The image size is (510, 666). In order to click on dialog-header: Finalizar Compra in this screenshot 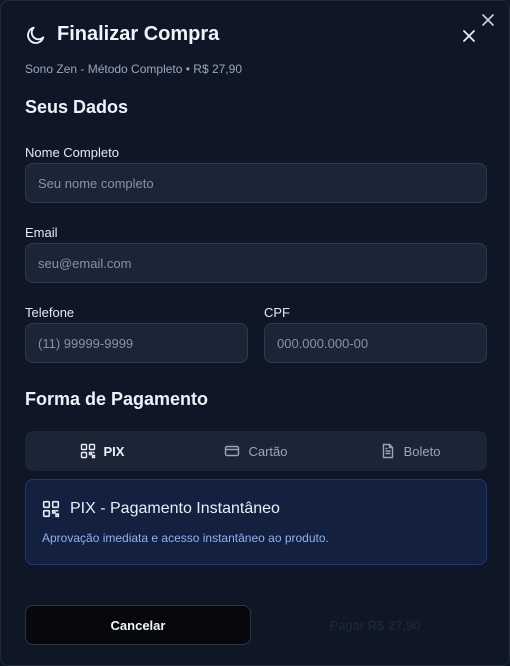, I will do `click(122, 34)`.